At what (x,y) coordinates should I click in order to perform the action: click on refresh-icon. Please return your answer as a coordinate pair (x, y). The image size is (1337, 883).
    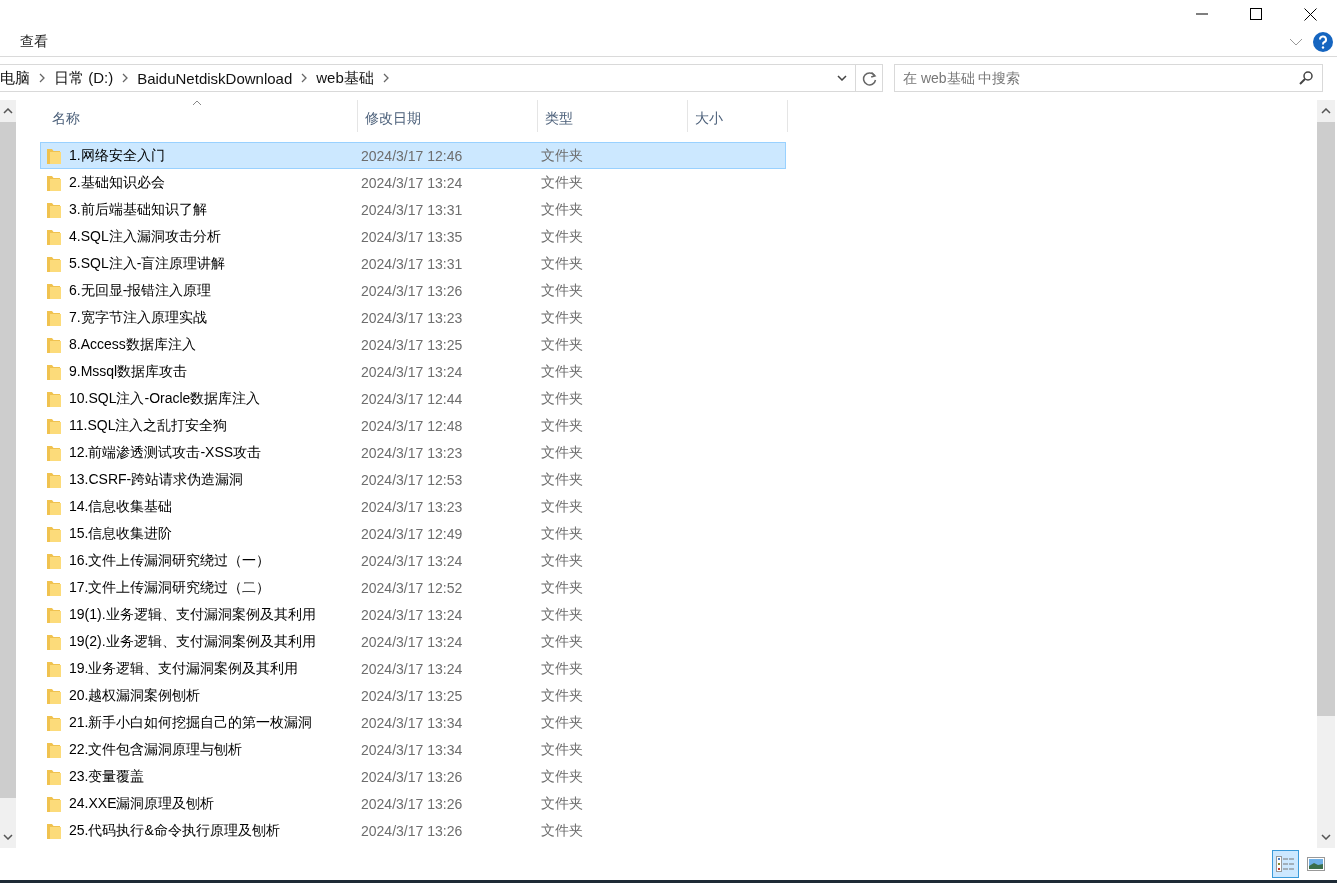
    Looking at the image, I should click on (869, 78).